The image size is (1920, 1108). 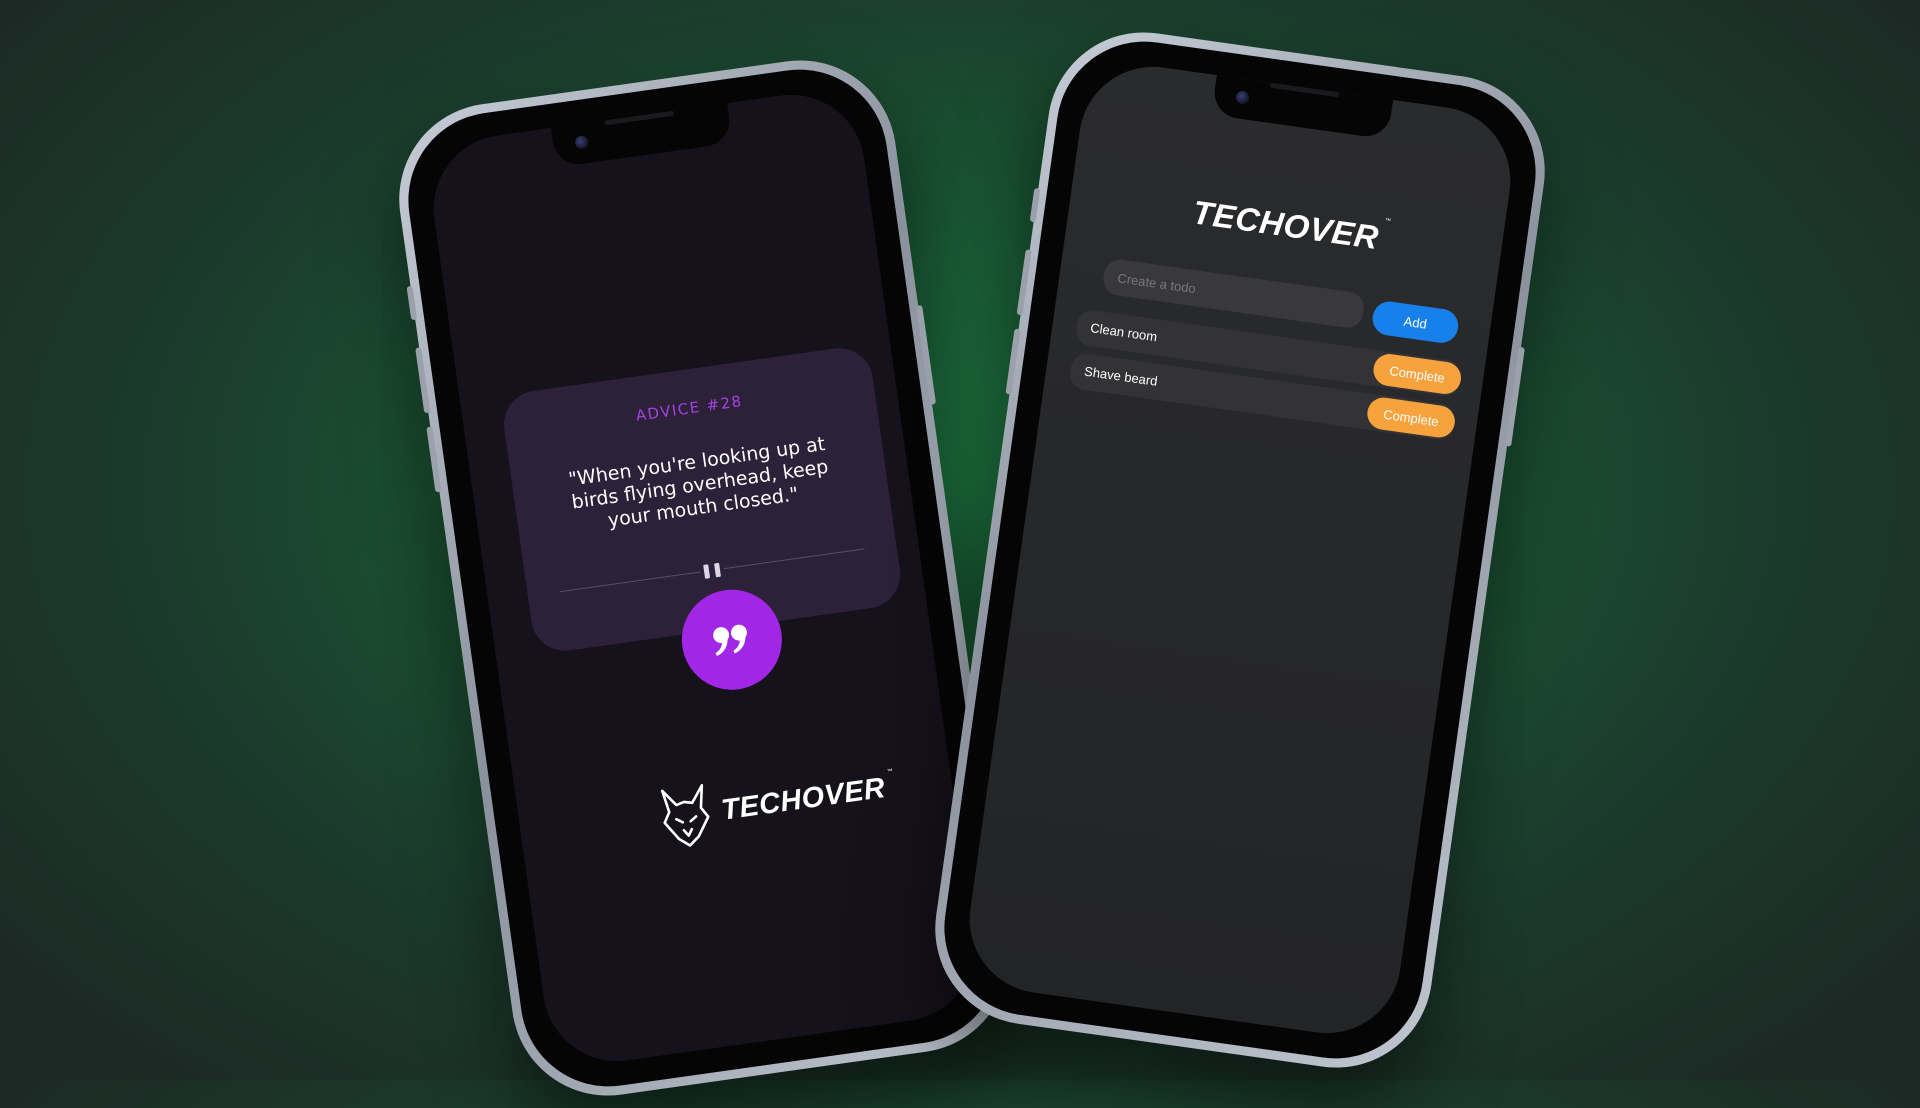 I want to click on quote-icon, so click(x=730, y=640).